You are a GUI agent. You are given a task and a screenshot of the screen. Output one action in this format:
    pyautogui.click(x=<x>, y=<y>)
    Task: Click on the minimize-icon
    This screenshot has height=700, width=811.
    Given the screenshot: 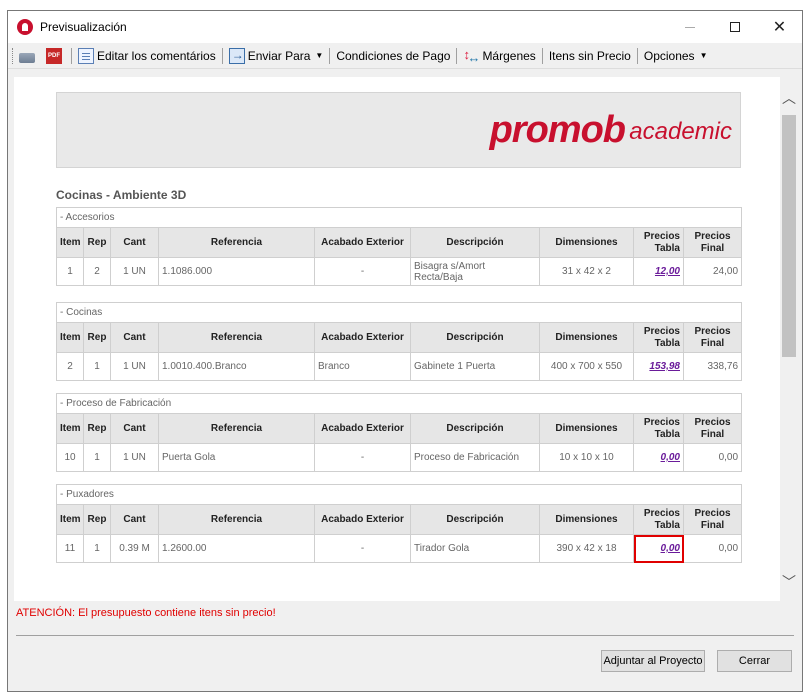 What is the action you would take?
    pyautogui.click(x=689, y=27)
    